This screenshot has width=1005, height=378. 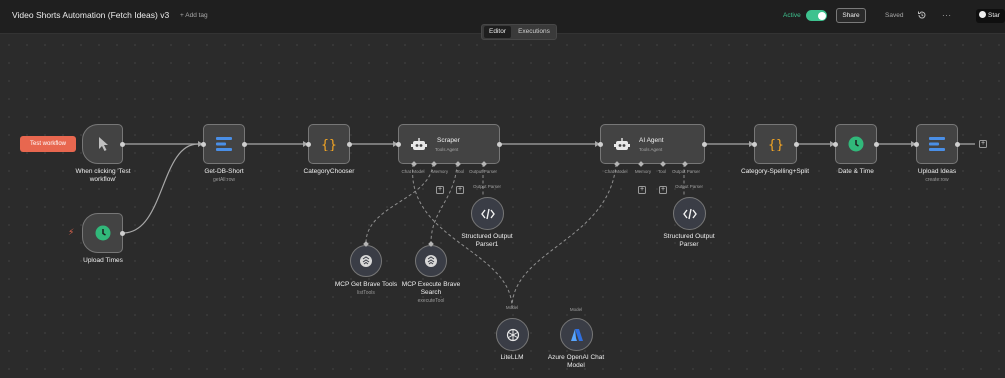 I want to click on azure-openai-chat-model-node, so click(x=576, y=334).